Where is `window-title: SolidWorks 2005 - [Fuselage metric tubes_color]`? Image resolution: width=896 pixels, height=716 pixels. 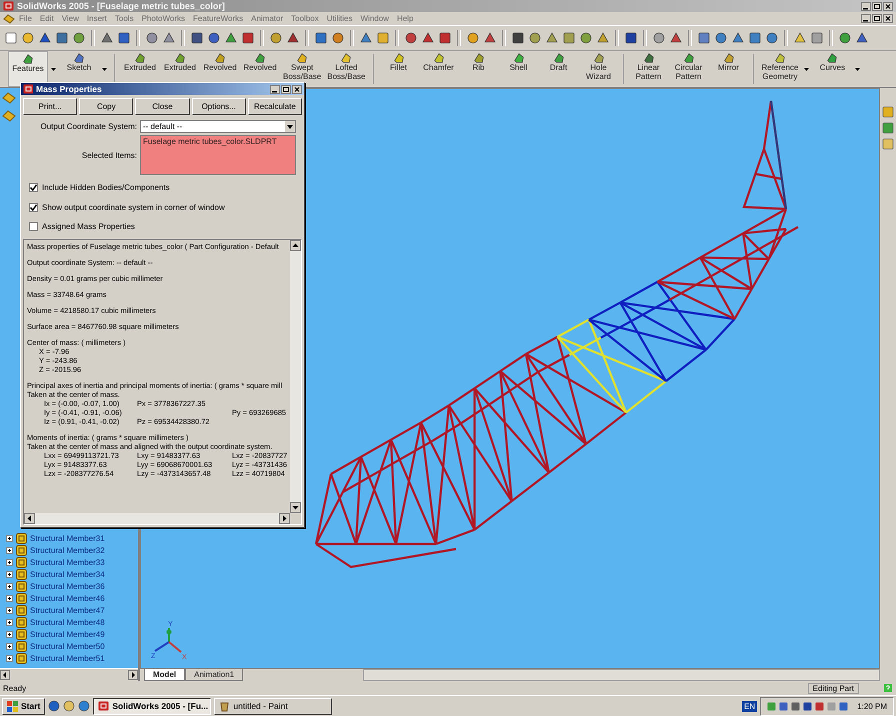
window-title: SolidWorks 2005 - [Fuselage metric tubes_color] is located at coordinates (121, 6).